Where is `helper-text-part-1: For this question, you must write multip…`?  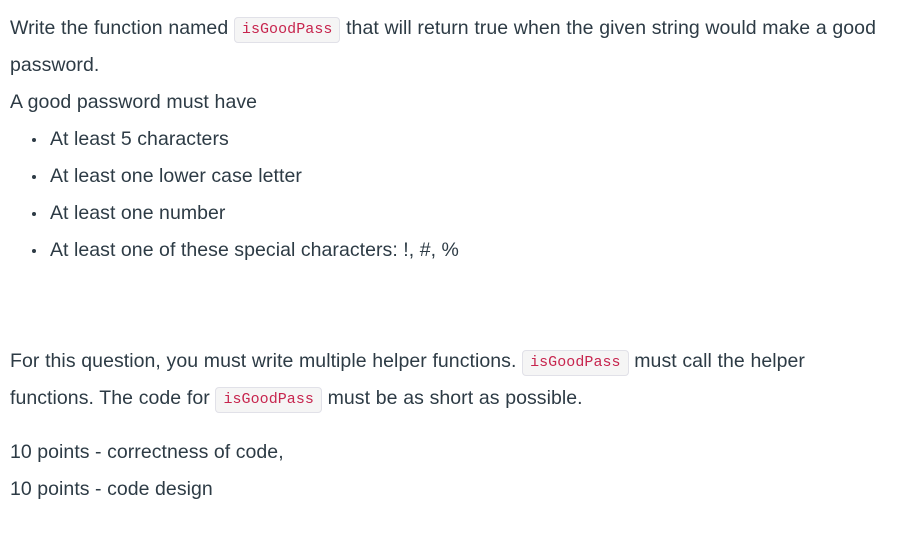 helper-text-part-1: For this question, you must write multip… is located at coordinates (266, 361).